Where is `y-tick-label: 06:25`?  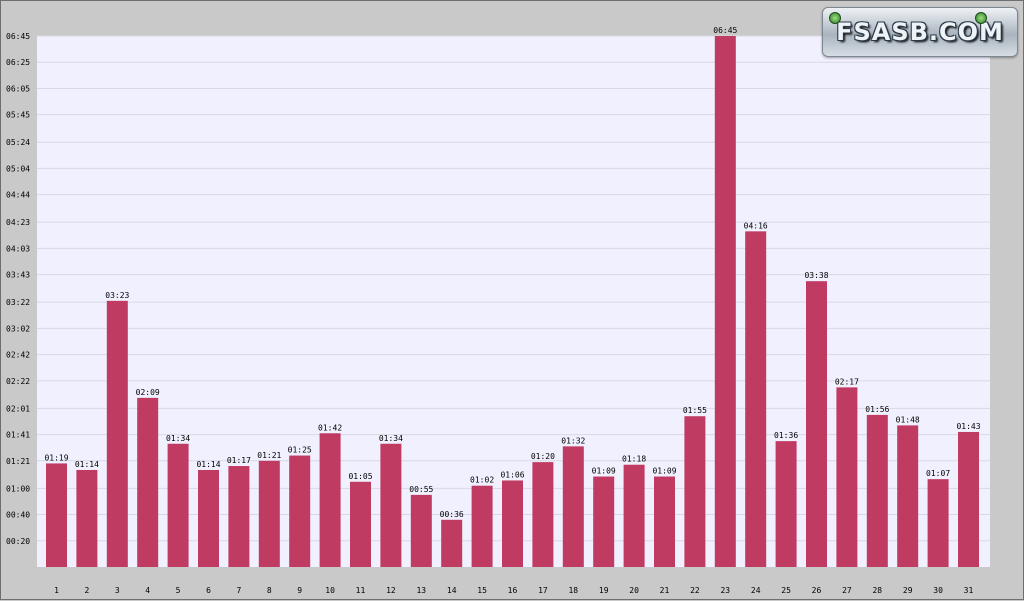 y-tick-label: 06:25 is located at coordinates (18, 62).